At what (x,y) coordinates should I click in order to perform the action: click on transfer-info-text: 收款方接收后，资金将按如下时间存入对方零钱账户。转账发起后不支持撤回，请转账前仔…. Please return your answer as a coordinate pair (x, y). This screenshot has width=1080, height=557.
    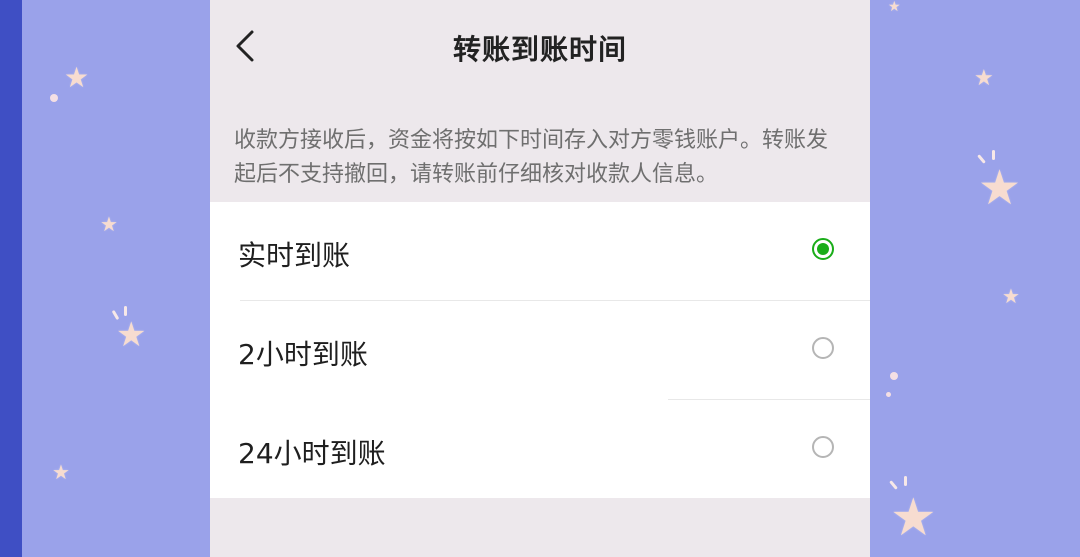
    Looking at the image, I should click on (531, 157).